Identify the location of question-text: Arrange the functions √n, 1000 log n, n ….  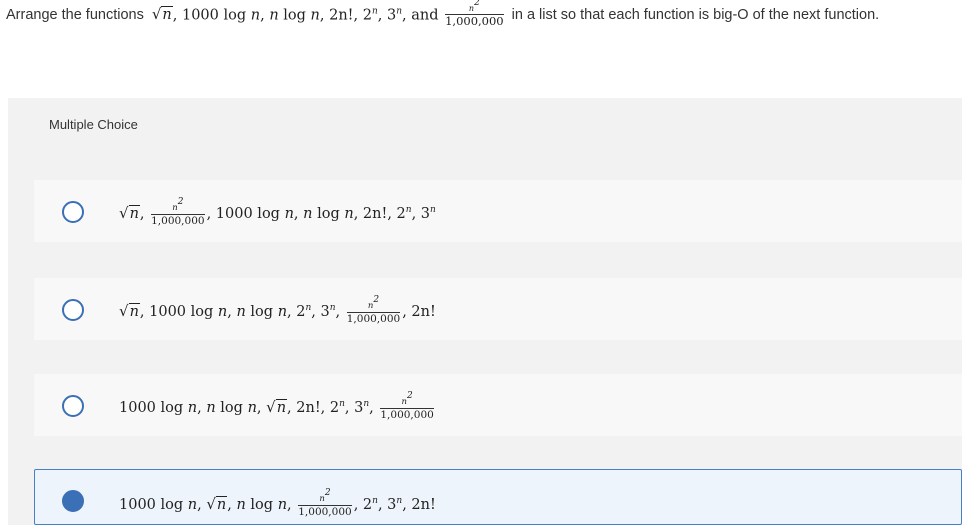
(484, 15).